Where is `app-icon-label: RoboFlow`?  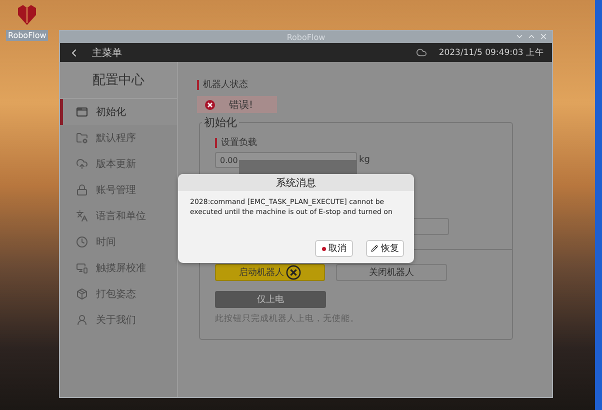
app-icon-label: RoboFlow is located at coordinates (27, 35).